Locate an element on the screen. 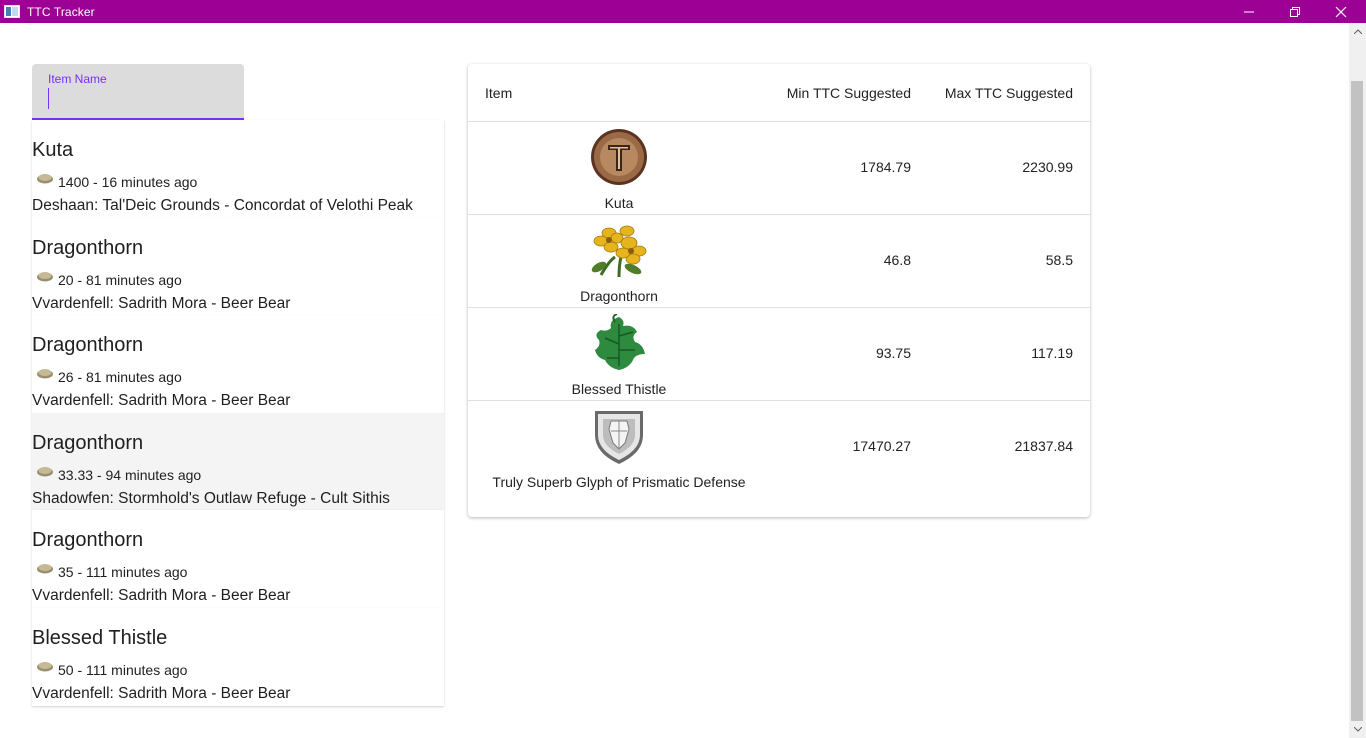 This screenshot has height=738, width=1366. item-name-label: Item Name is located at coordinates (77, 79).